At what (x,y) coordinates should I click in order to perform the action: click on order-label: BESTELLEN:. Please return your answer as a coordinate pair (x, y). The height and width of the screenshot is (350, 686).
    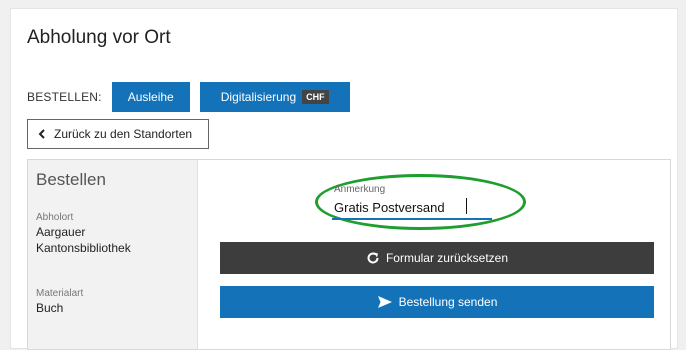
    Looking at the image, I should click on (64, 97).